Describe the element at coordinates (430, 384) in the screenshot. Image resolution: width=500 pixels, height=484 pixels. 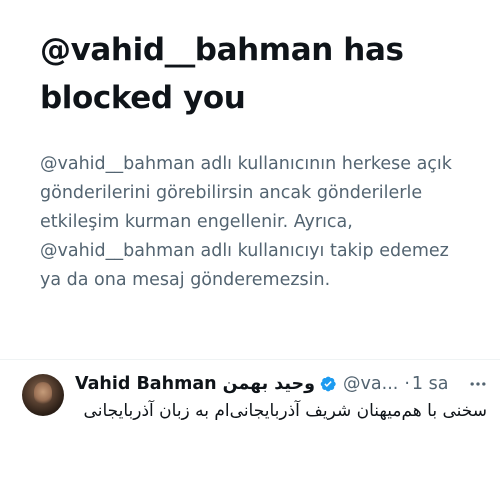
I see `timestamp: 1 sa` at that location.